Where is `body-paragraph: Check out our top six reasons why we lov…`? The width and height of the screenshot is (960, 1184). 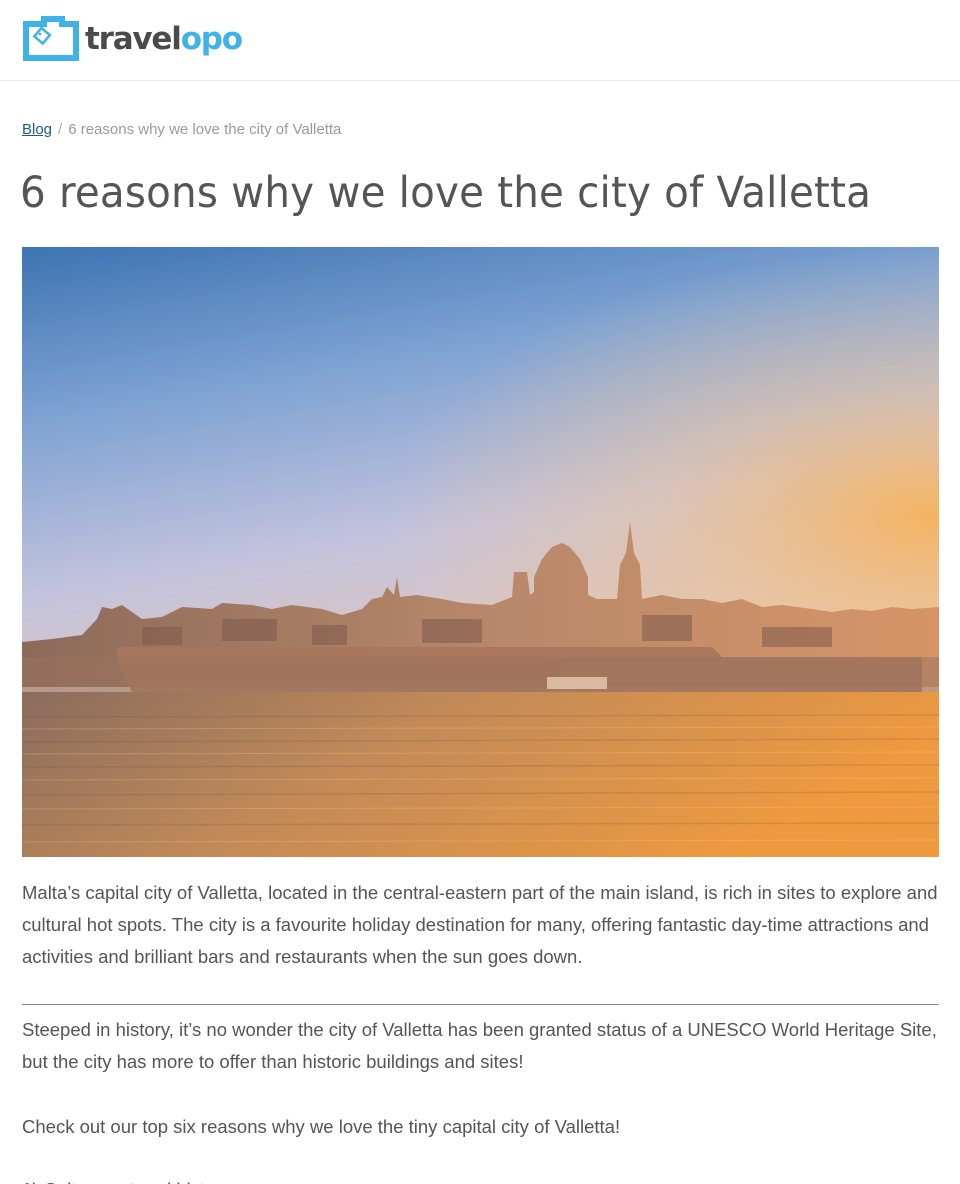 body-paragraph: Check out our top six reasons why we lov… is located at coordinates (321, 1126).